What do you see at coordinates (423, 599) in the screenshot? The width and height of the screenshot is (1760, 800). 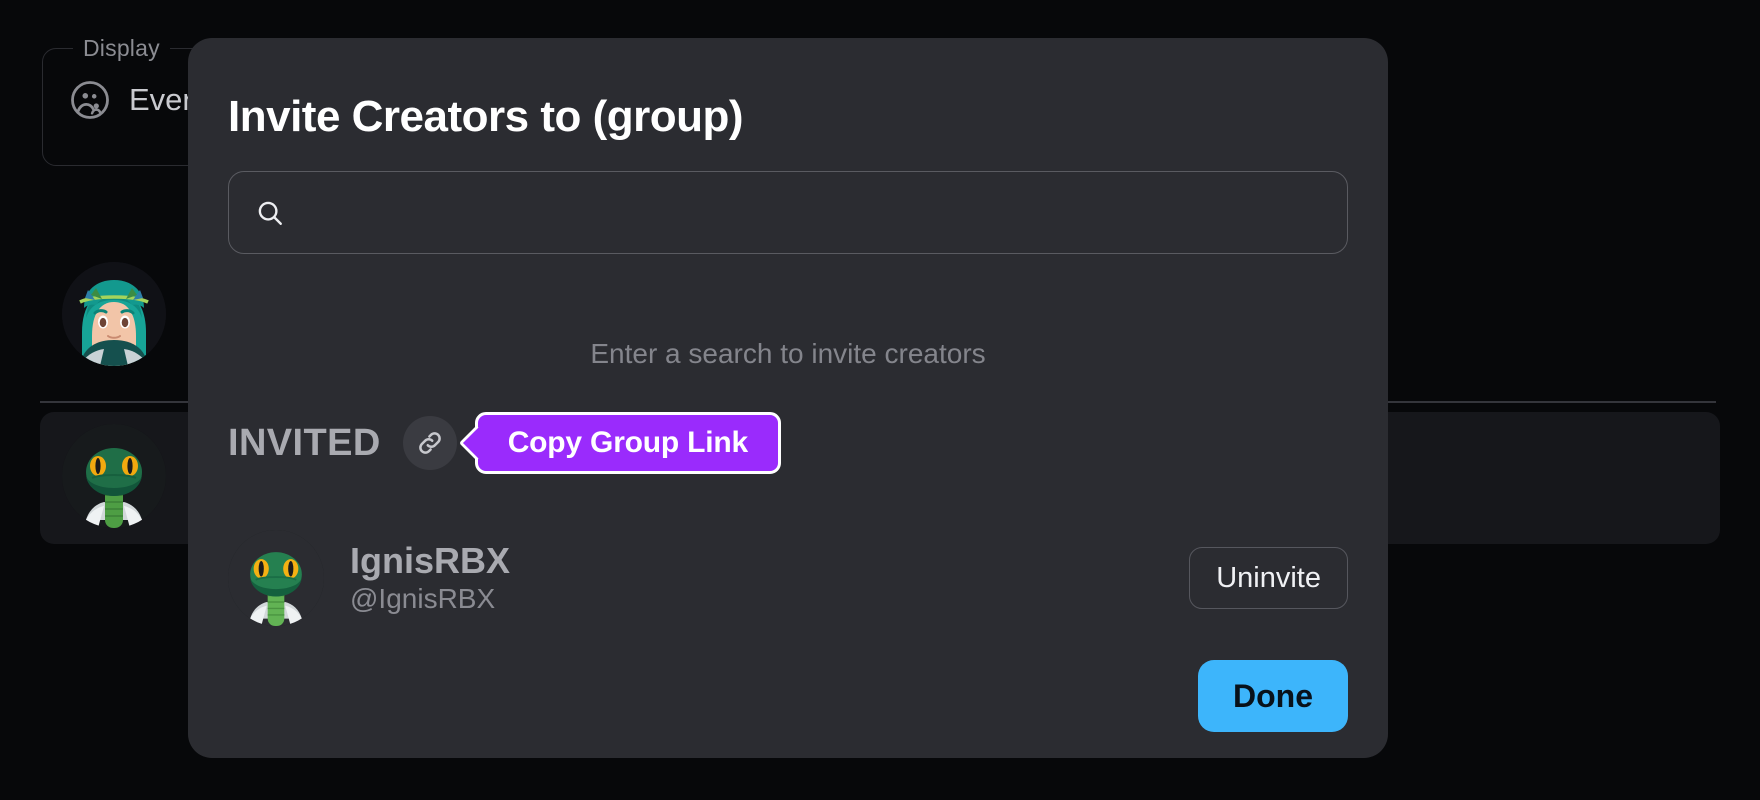 I see `member-handle: @IgnisRBX` at bounding box center [423, 599].